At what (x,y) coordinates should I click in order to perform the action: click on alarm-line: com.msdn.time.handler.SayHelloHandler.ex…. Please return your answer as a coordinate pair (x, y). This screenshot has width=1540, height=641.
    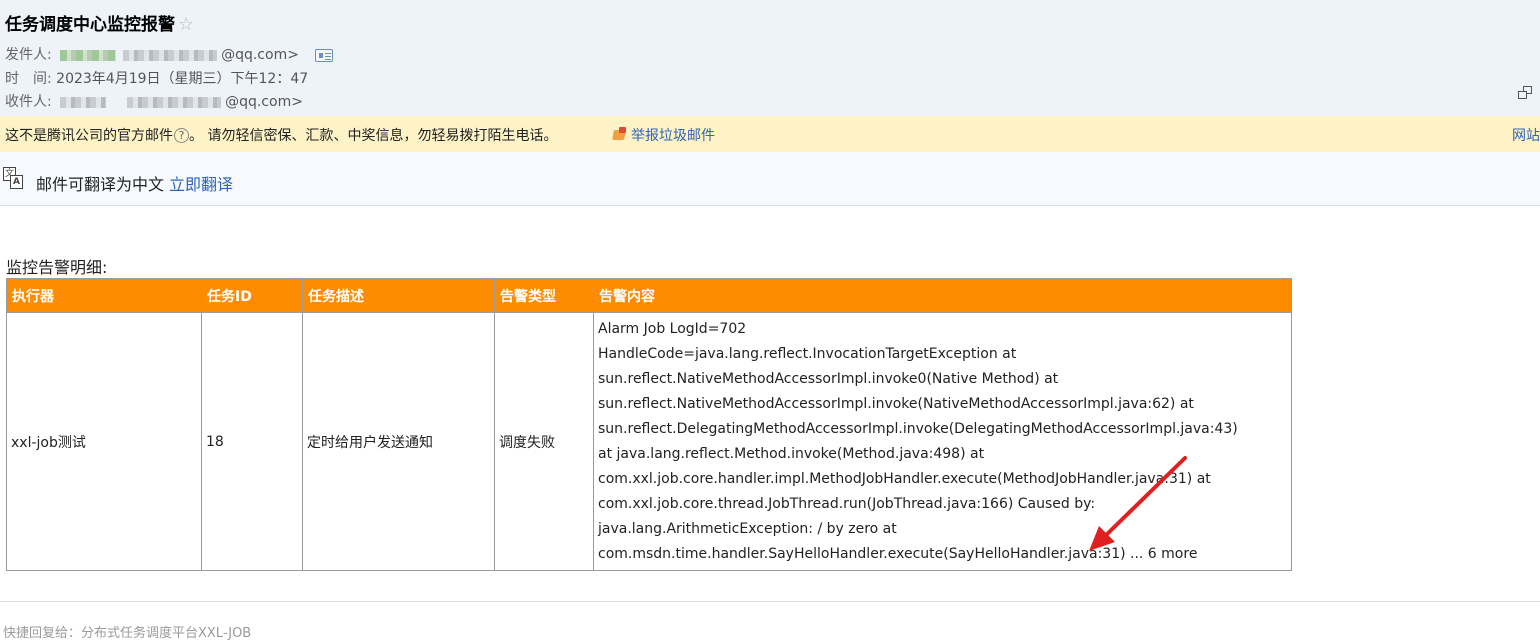
    Looking at the image, I should click on (898, 553).